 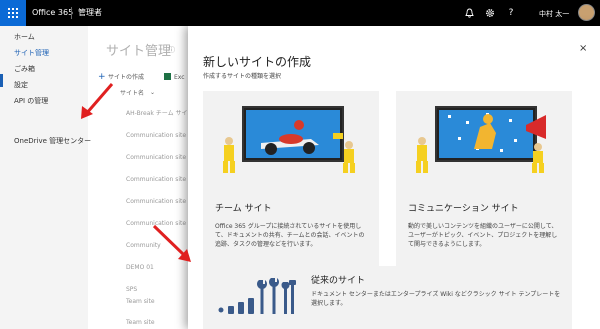 I want to click on tools-icon, so click(x=257, y=296).